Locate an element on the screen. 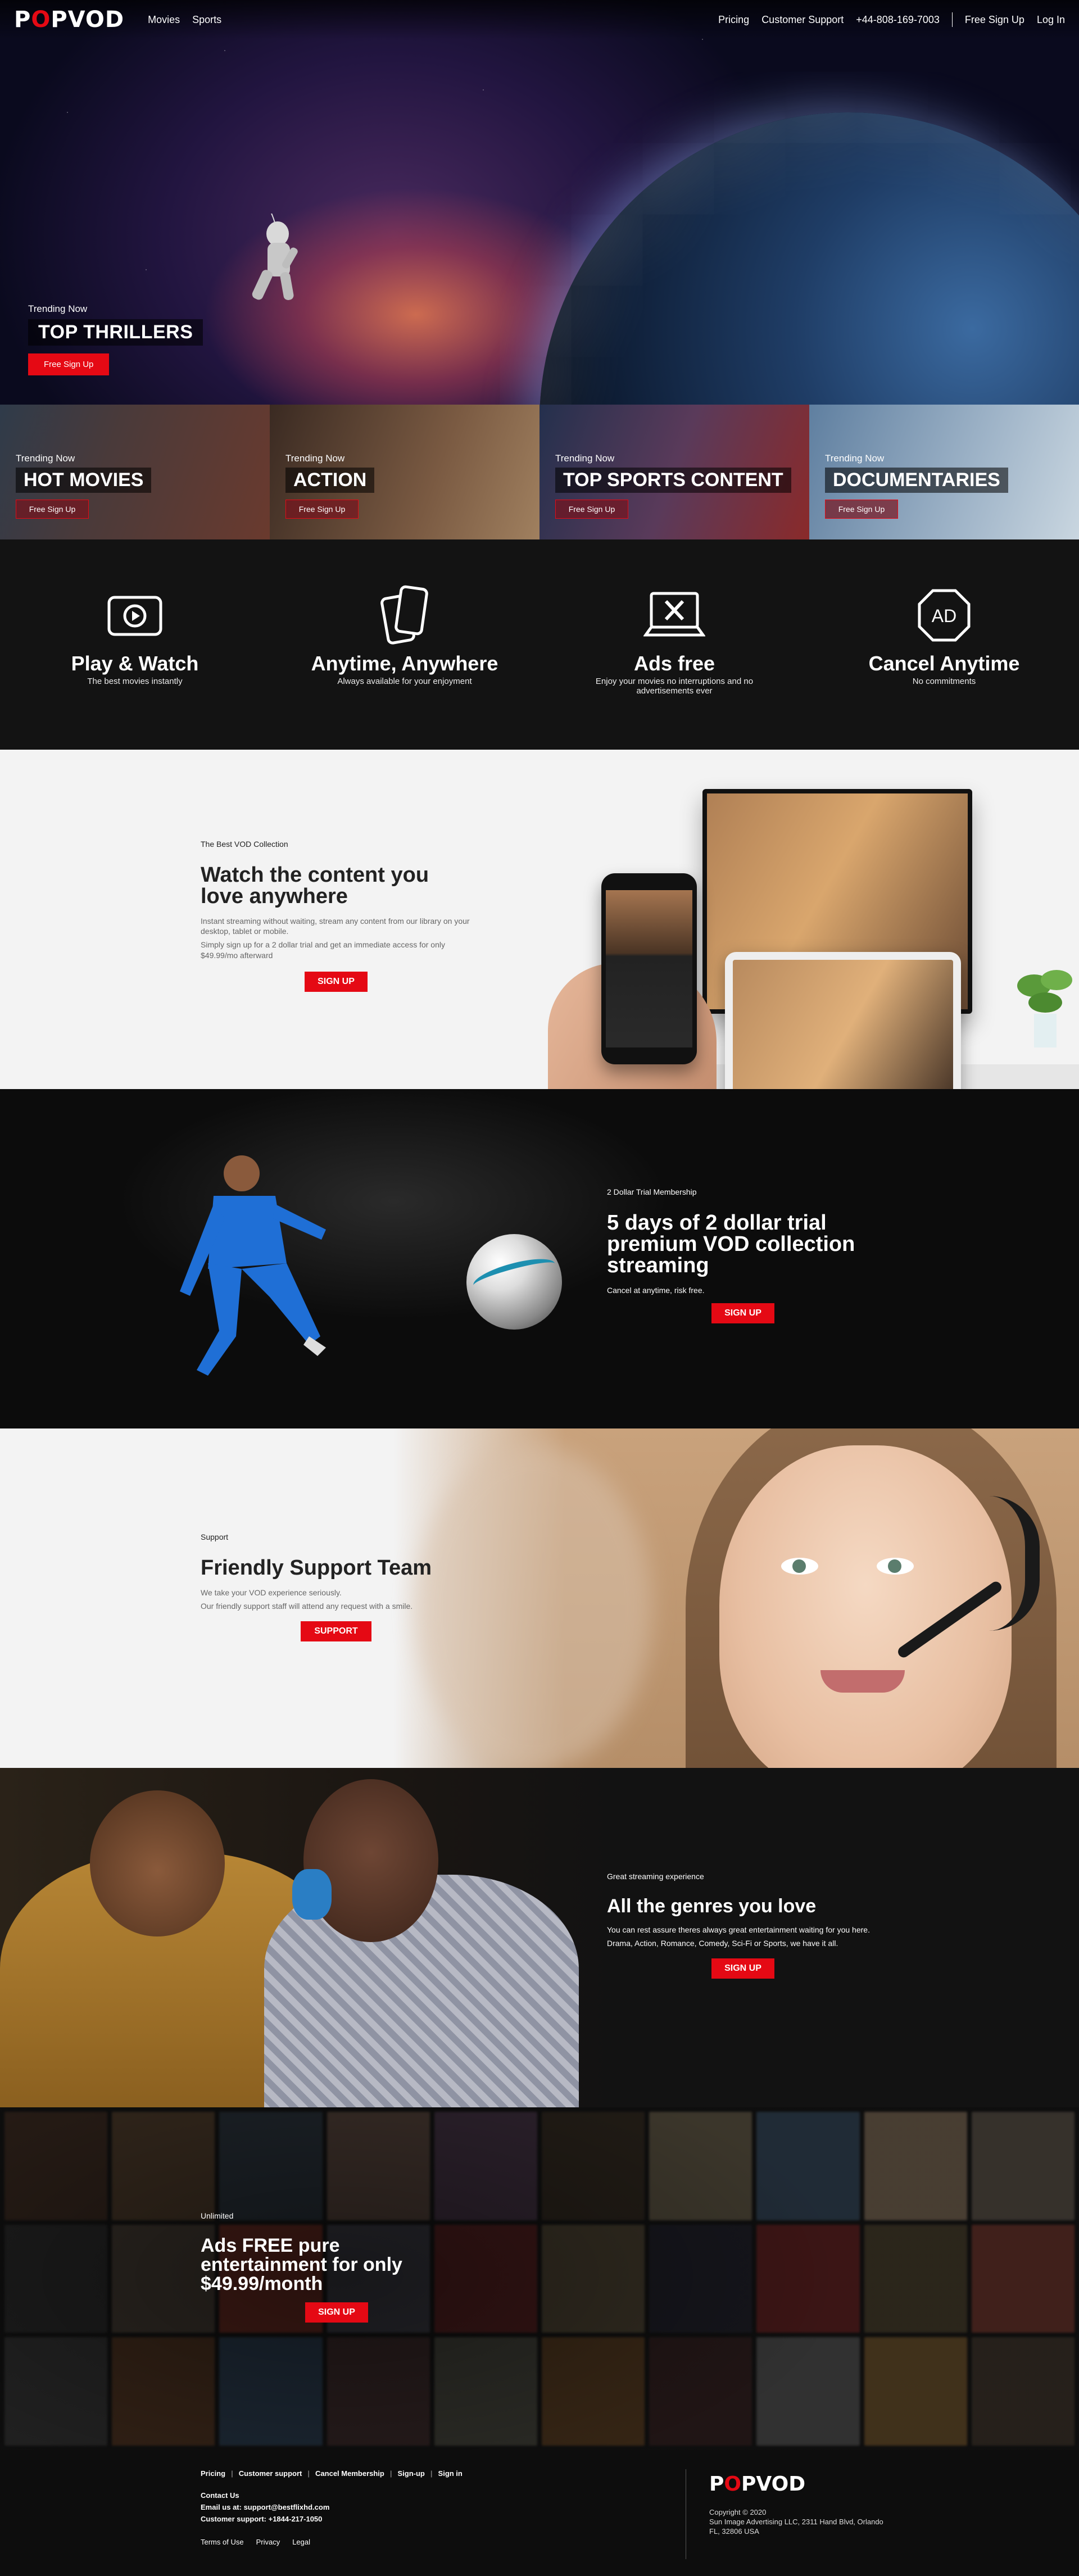 Image resolution: width=1079 pixels, height=2576 pixels. feature-subtitle: The best movies instantly is located at coordinates (135, 681).